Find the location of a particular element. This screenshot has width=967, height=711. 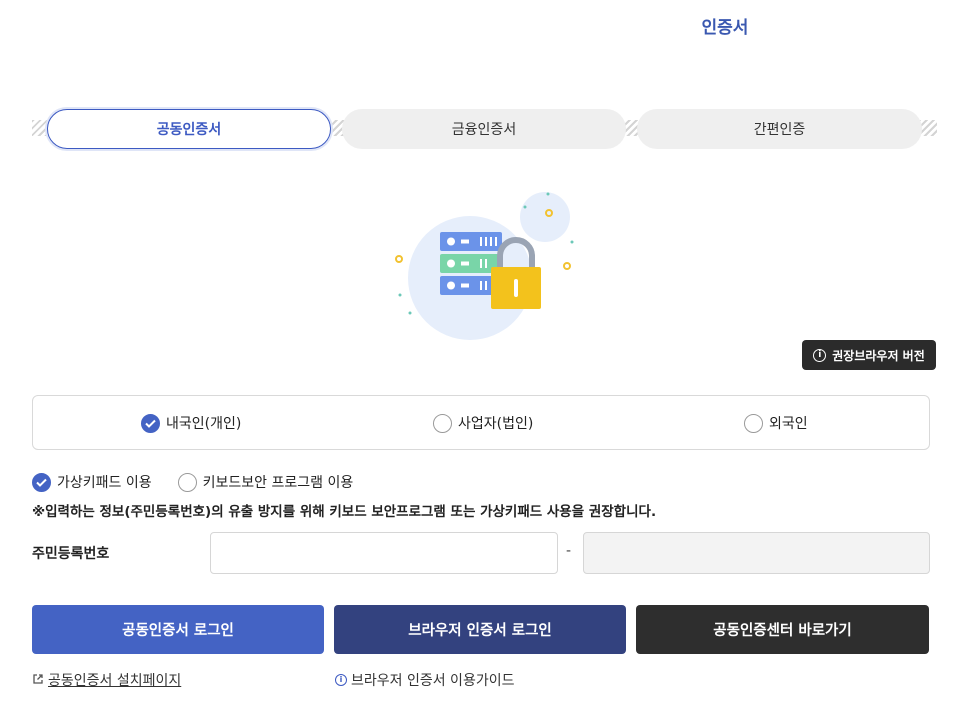

external-link-icon is located at coordinates (38, 680).